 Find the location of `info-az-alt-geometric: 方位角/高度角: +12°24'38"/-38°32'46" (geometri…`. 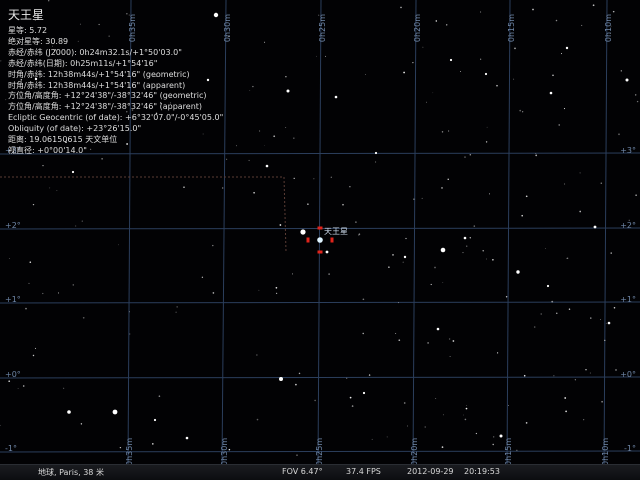

info-az-alt-geometric: 方位角/高度角: +12°24'38"/-38°32'46" (geometri… is located at coordinates (107, 96).